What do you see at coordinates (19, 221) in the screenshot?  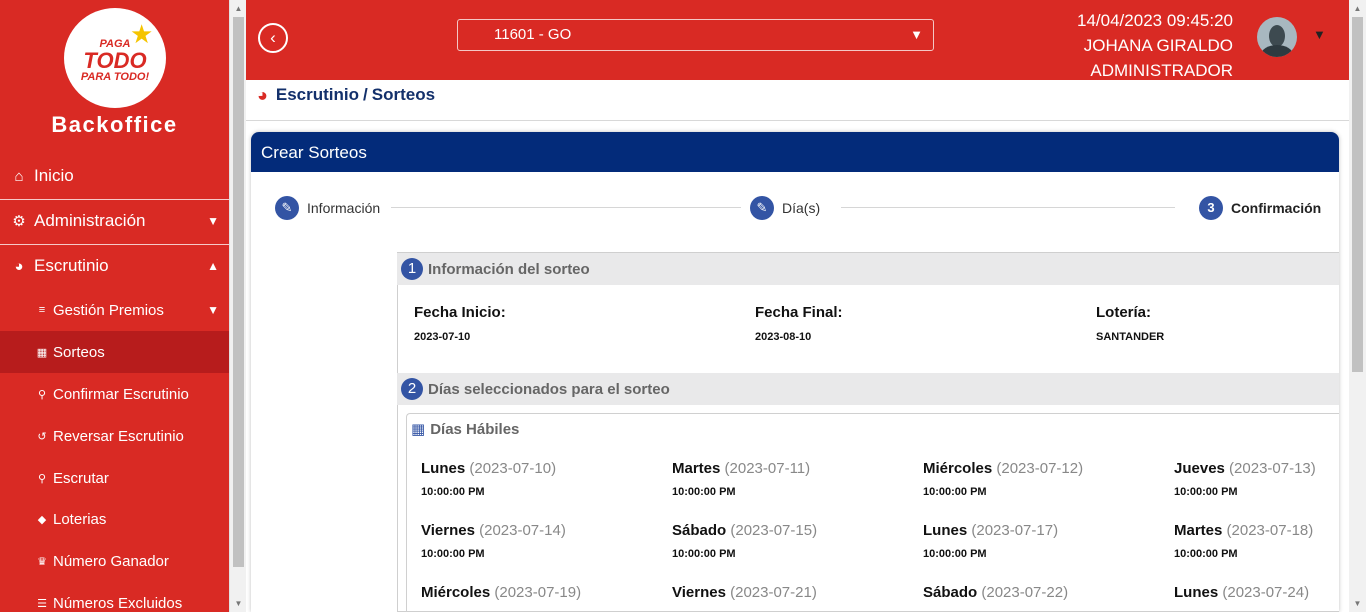 I see `gear-icon: ⚙` at bounding box center [19, 221].